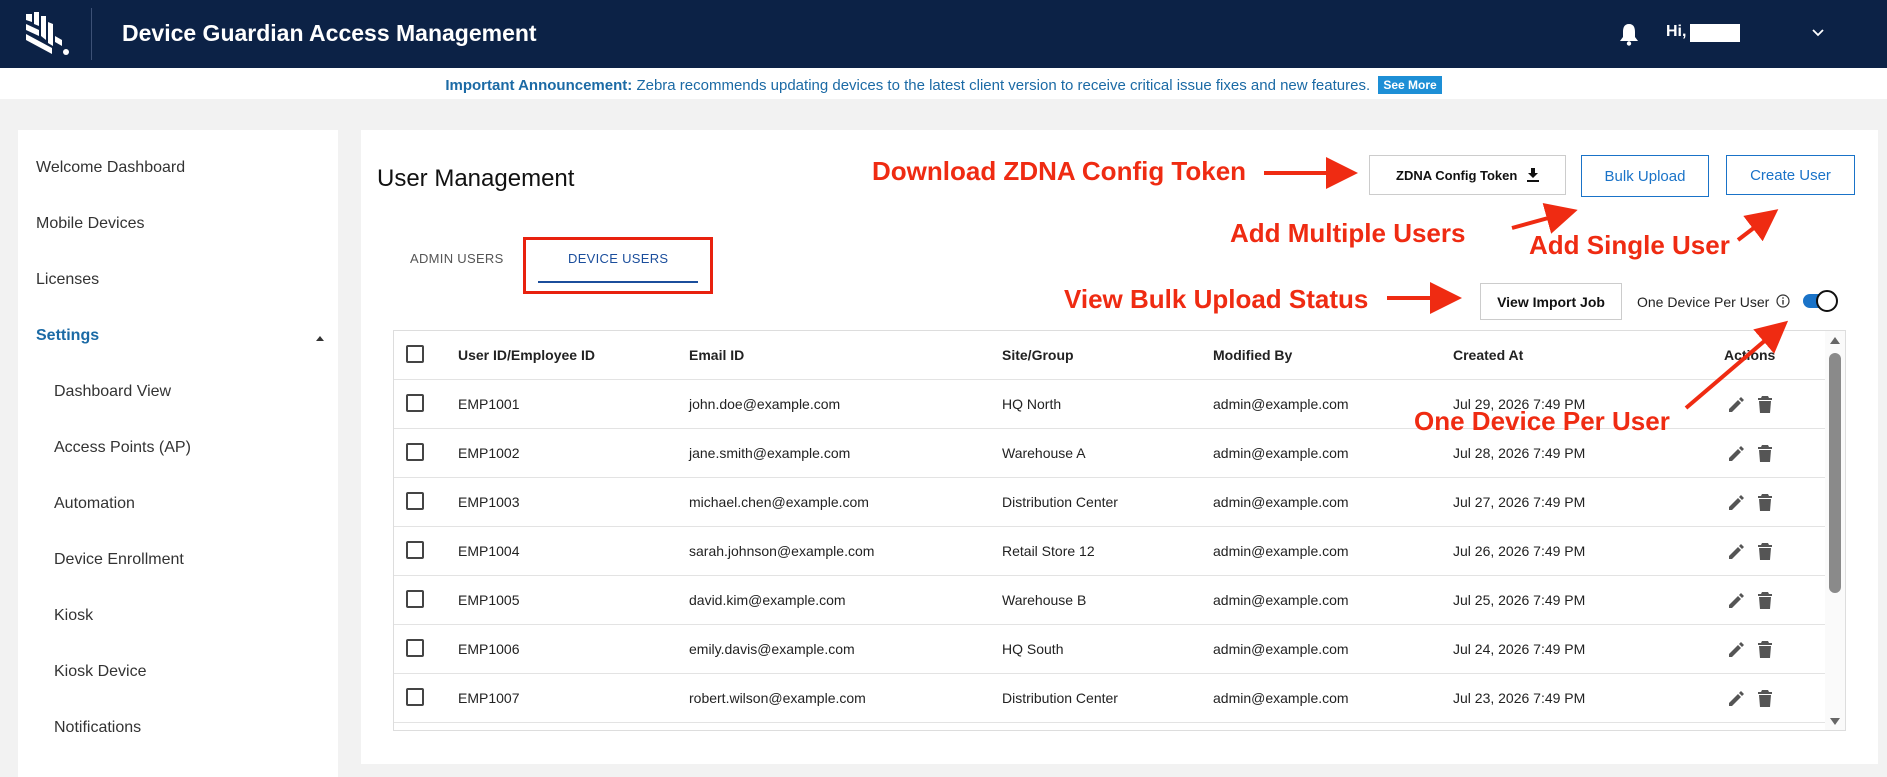  Describe the element at coordinates (1044, 453) in the screenshot. I see `cell-site-group: Warehouse A` at that location.